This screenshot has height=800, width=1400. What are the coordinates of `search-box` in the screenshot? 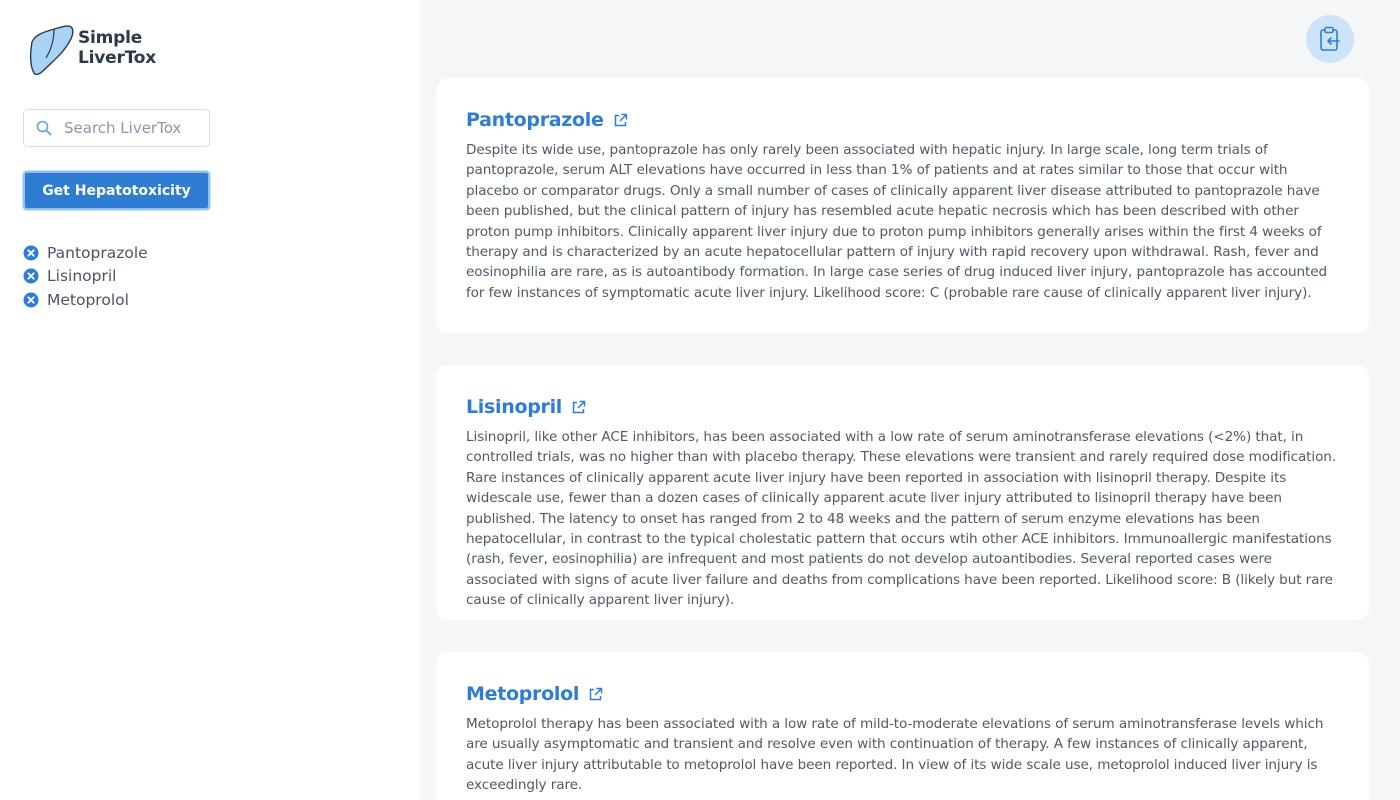 It's located at (116, 128).